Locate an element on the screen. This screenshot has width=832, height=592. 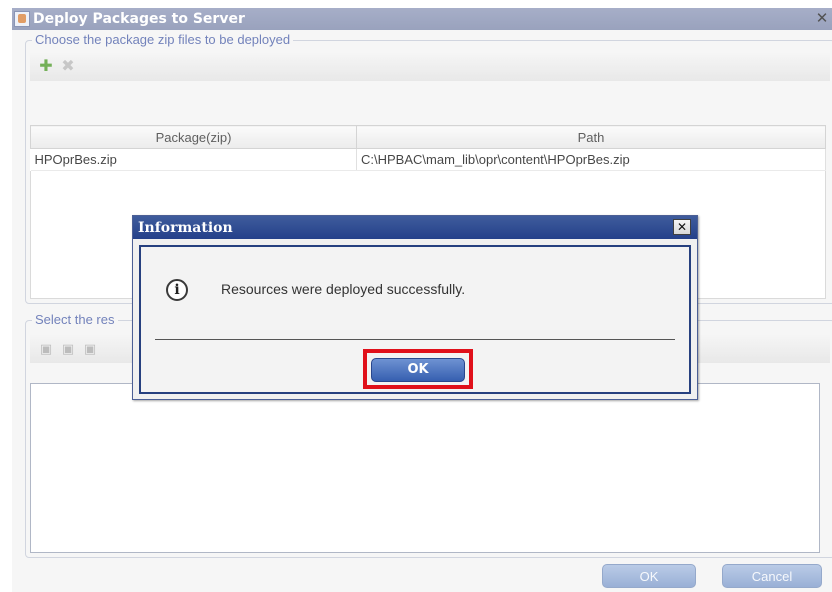
dialog-titlebar: Information ✕ is located at coordinates (415, 227).